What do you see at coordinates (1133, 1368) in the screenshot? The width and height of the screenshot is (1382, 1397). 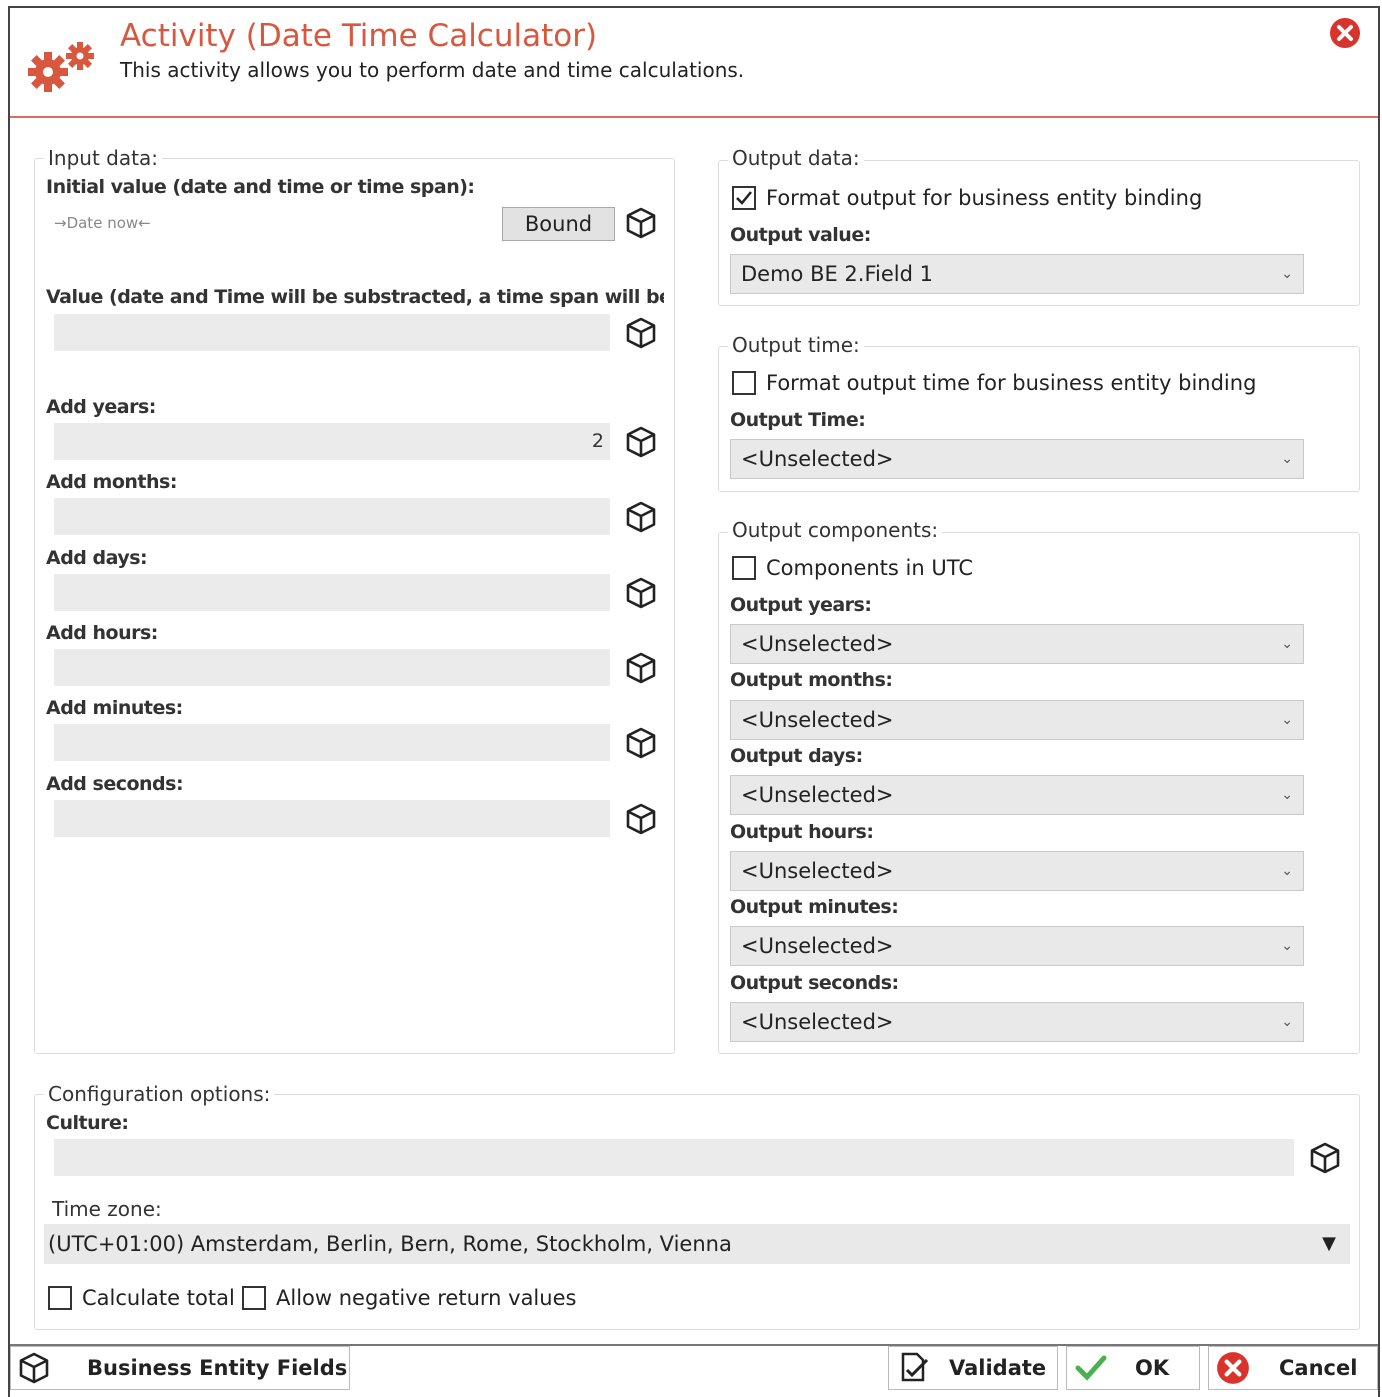 I see `ok-button: OK` at bounding box center [1133, 1368].